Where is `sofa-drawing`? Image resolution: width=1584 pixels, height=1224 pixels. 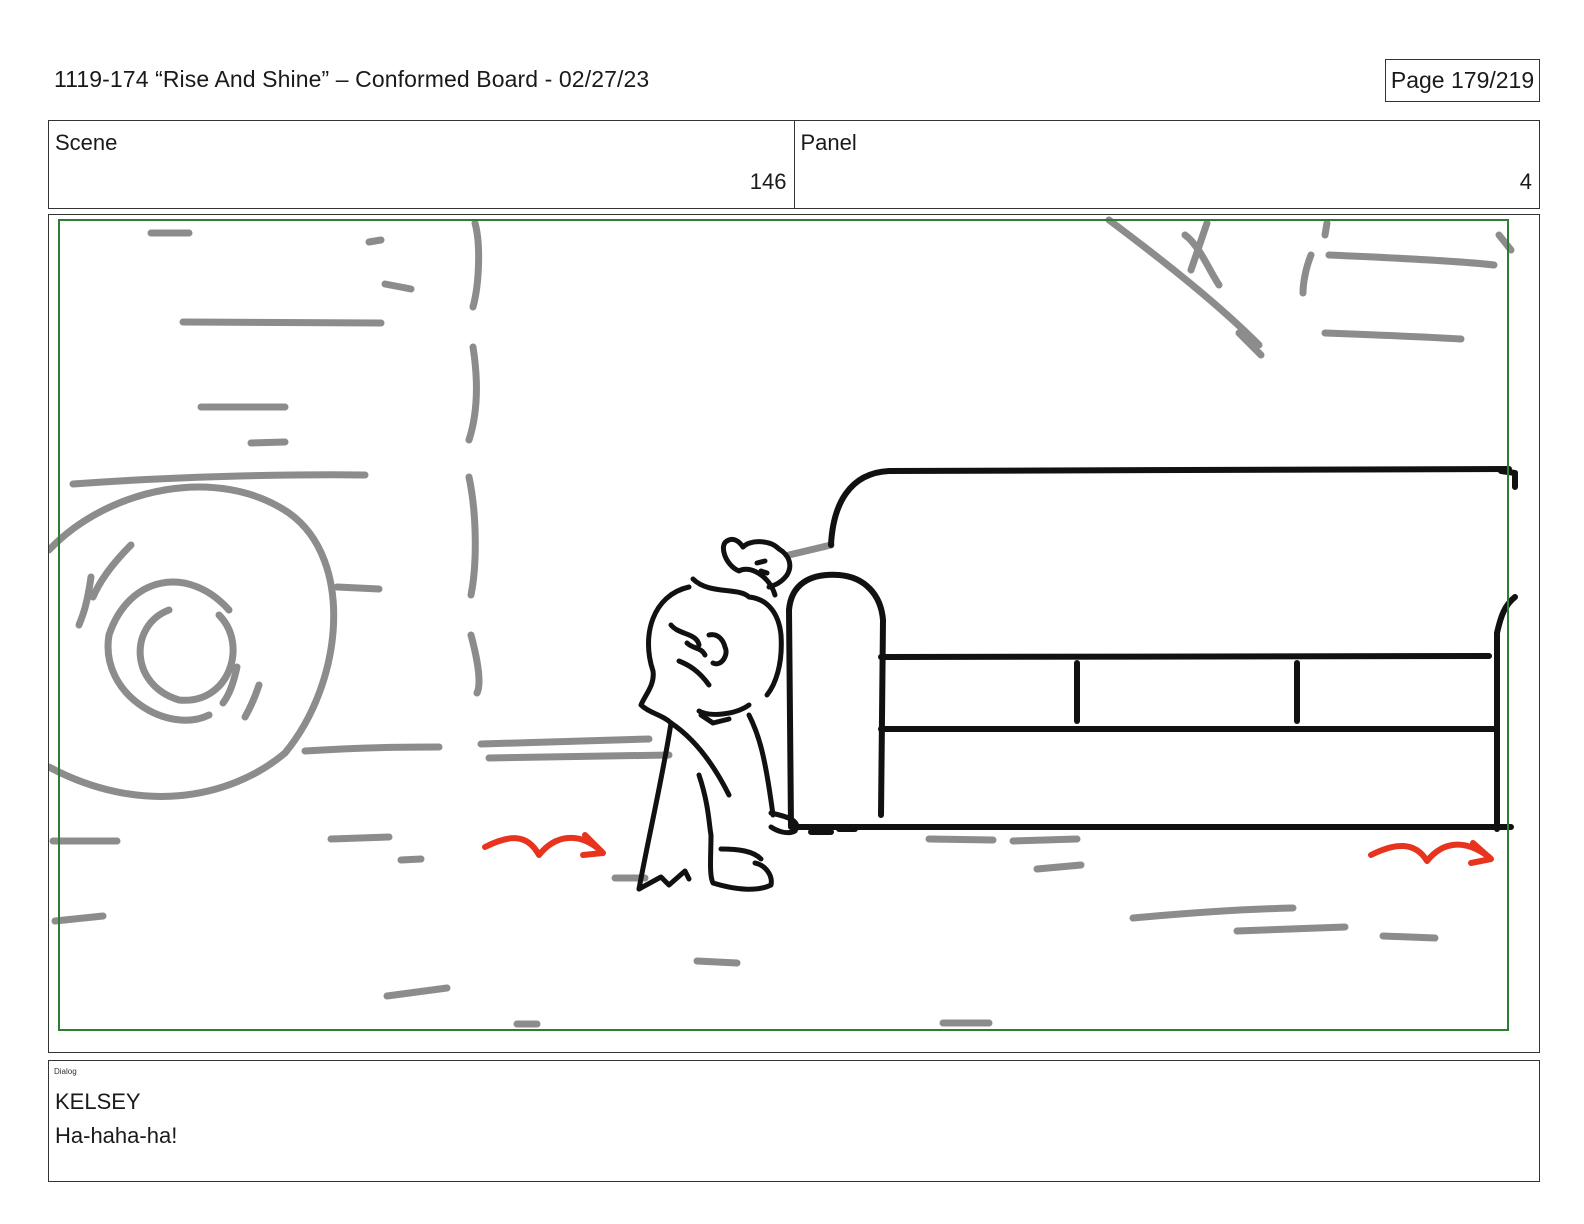
sofa-drawing is located at coordinates (1152, 650).